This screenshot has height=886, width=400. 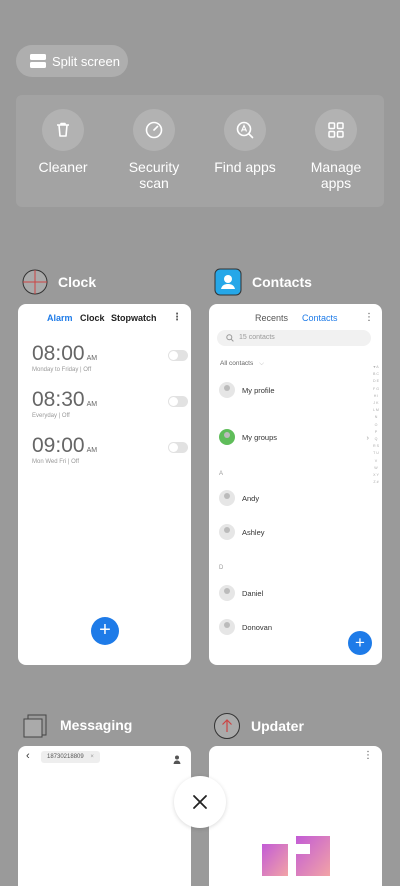 I want to click on contact-row: Daniel, so click(x=241, y=593).